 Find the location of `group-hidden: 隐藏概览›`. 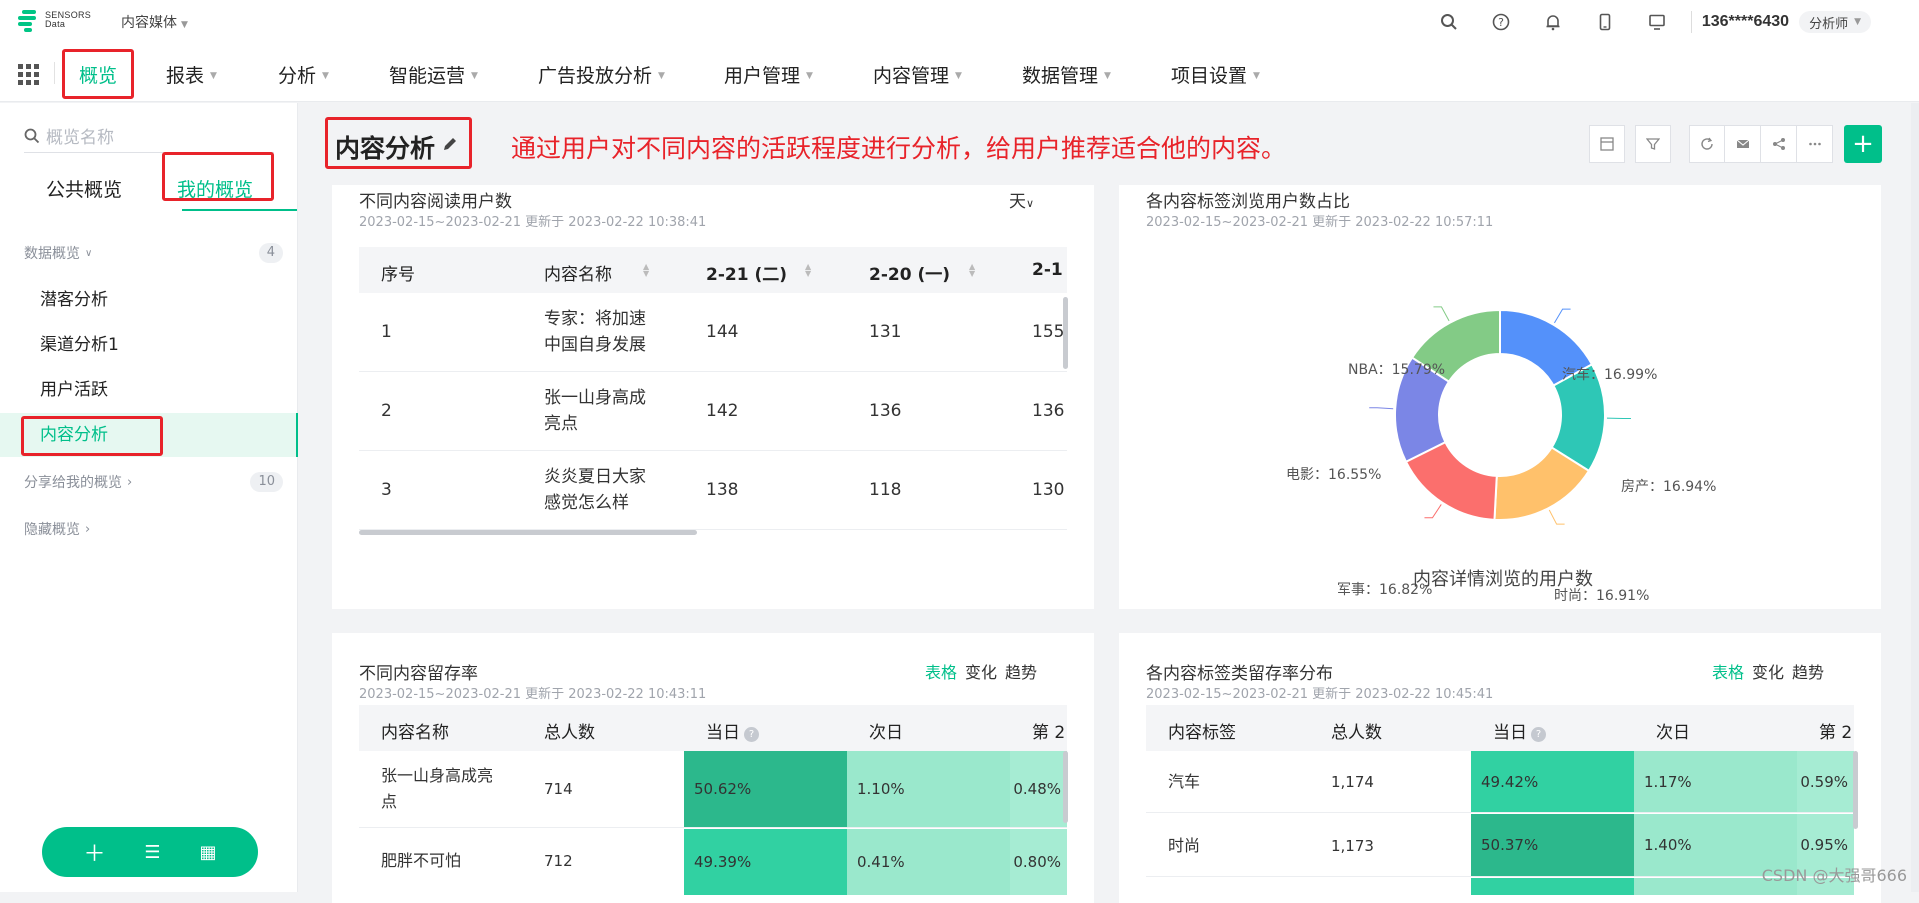

group-hidden: 隐藏概览› is located at coordinates (57, 529).